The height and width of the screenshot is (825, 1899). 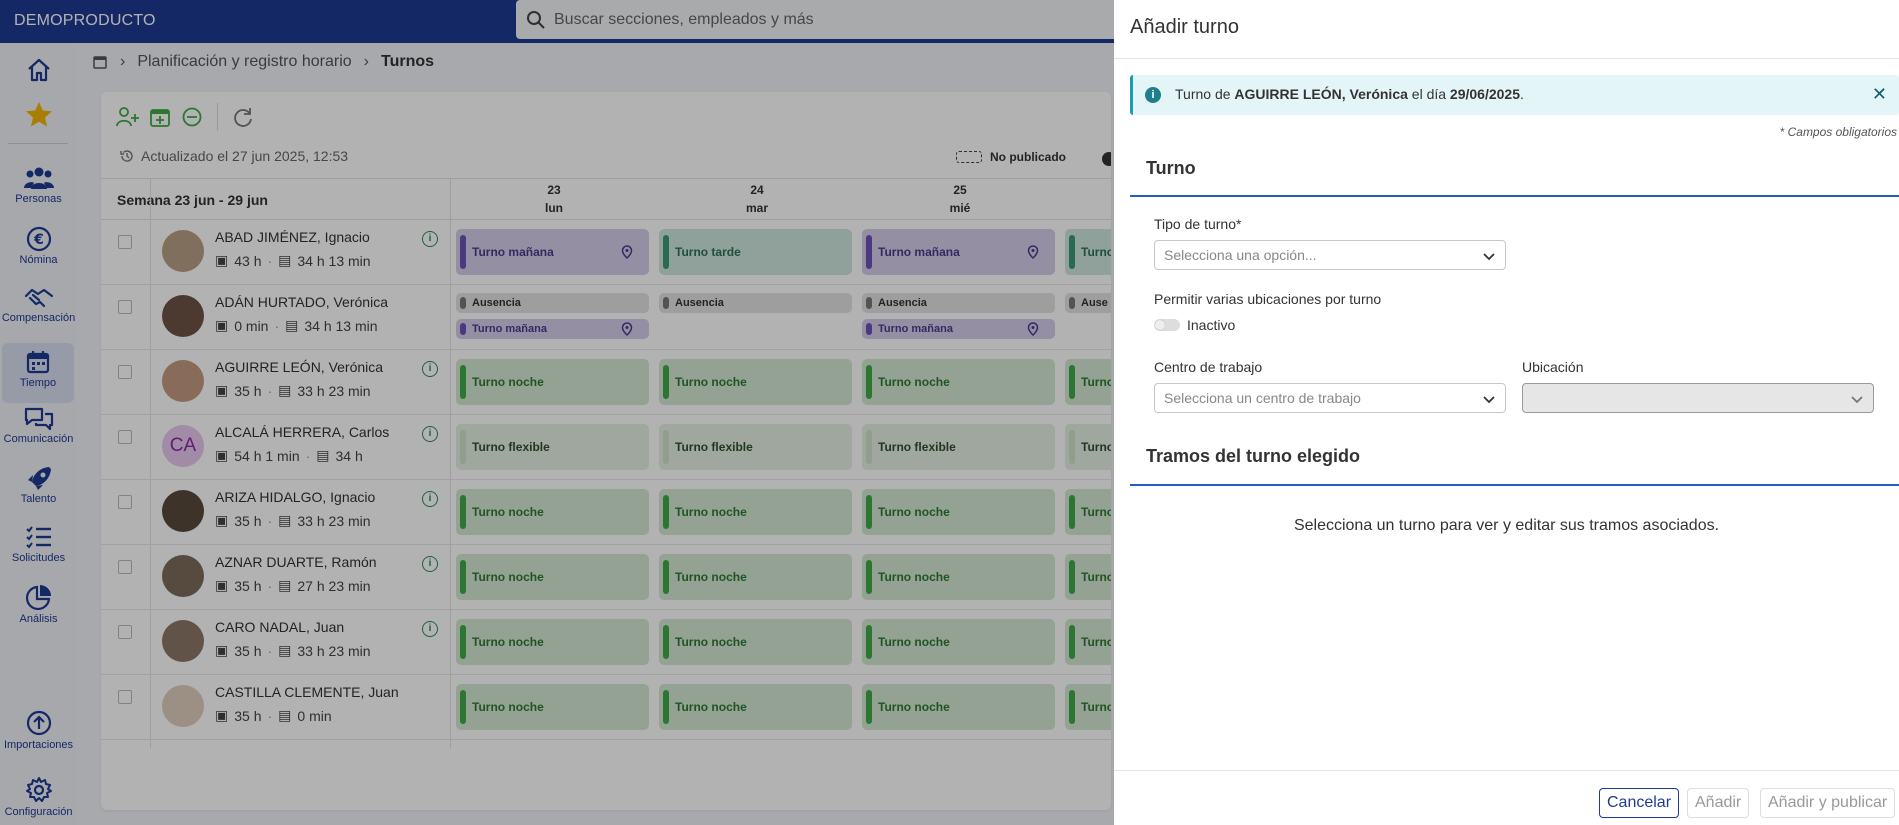 I want to click on workcenter-label: Centro de trabajo, so click(x=1208, y=367).